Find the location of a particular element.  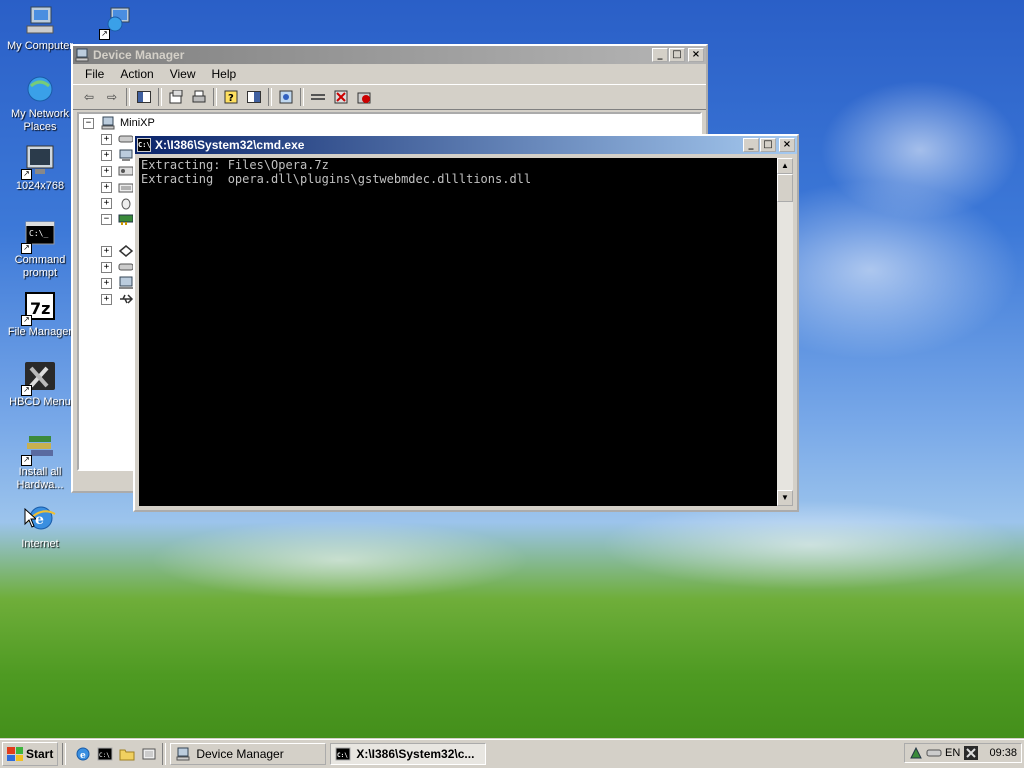

tray-language: EN is located at coordinates (952, 753).